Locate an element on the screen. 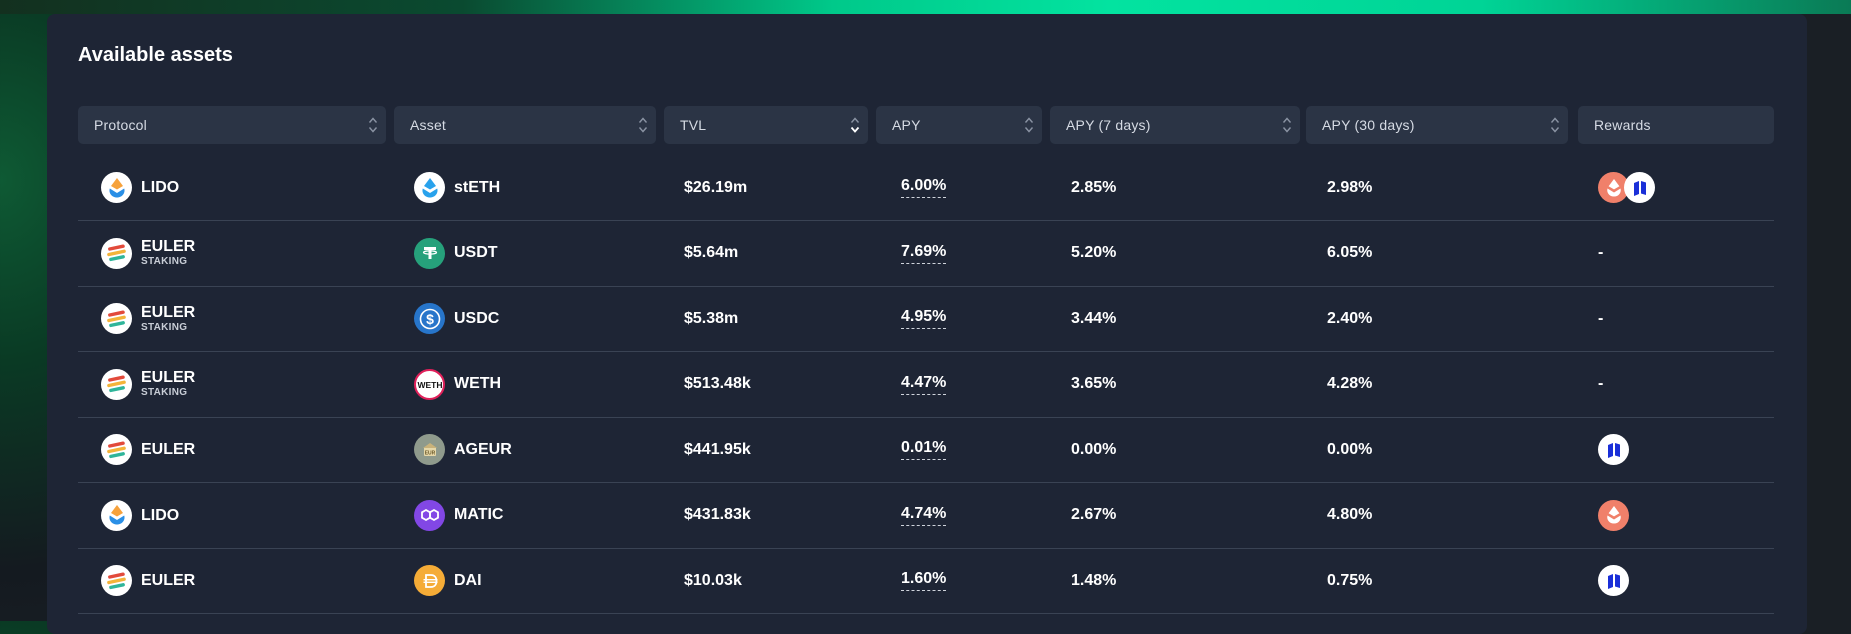 Image resolution: width=1851 pixels, height=634 pixels. usdt-icon is located at coordinates (429, 253).